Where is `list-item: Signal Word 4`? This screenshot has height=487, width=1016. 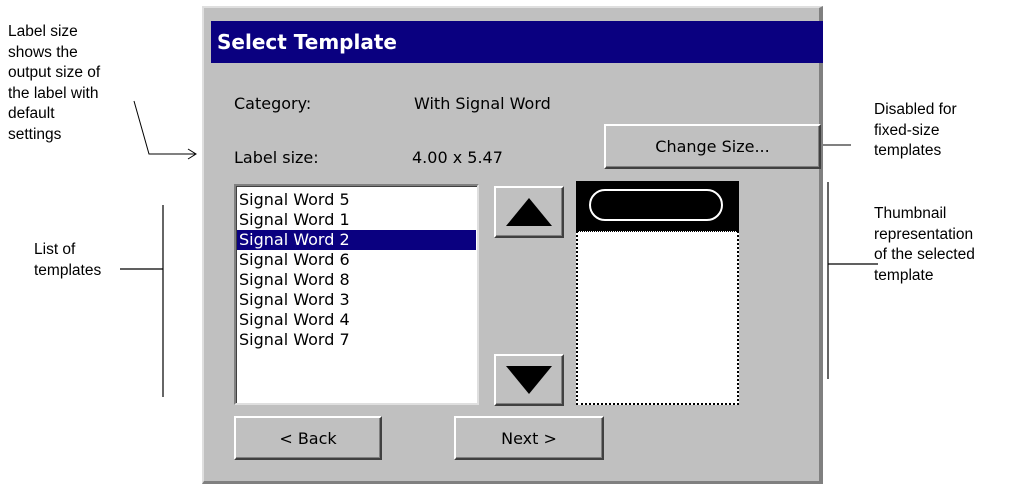 list-item: Signal Word 4 is located at coordinates (356, 320).